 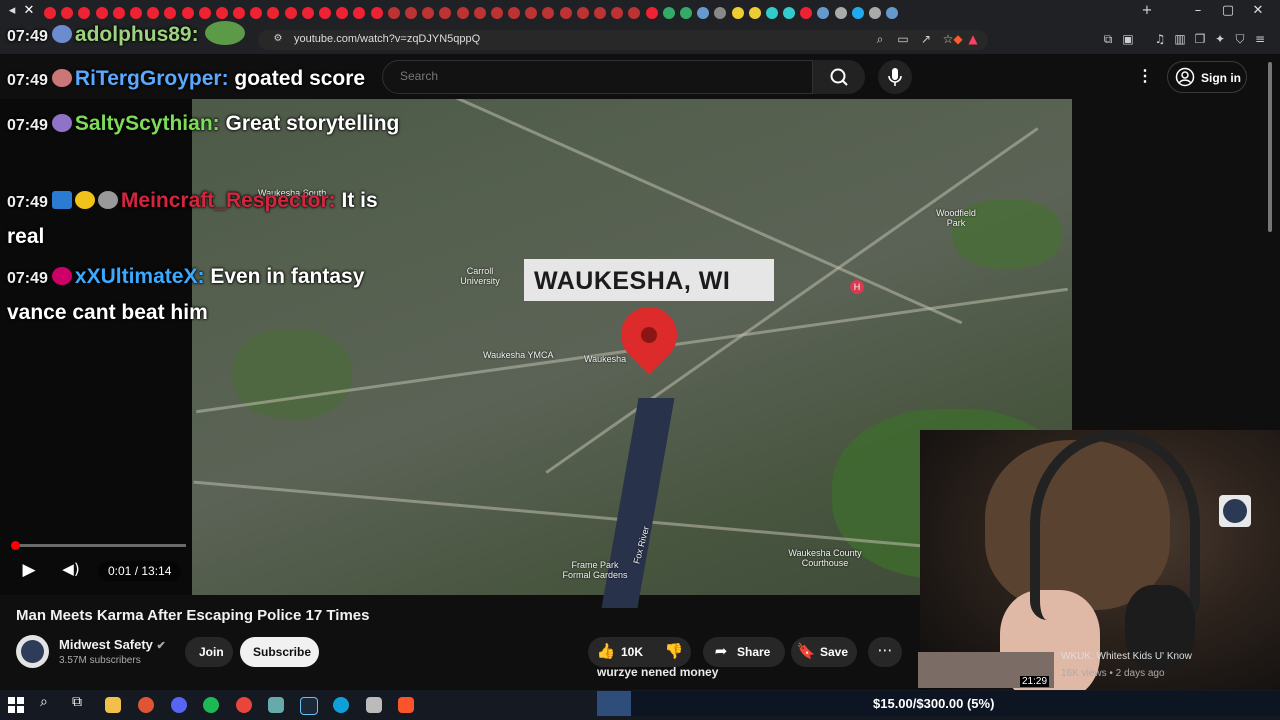 What do you see at coordinates (632, 281) in the screenshot?
I see `location-title: WAUKESHA, WI` at bounding box center [632, 281].